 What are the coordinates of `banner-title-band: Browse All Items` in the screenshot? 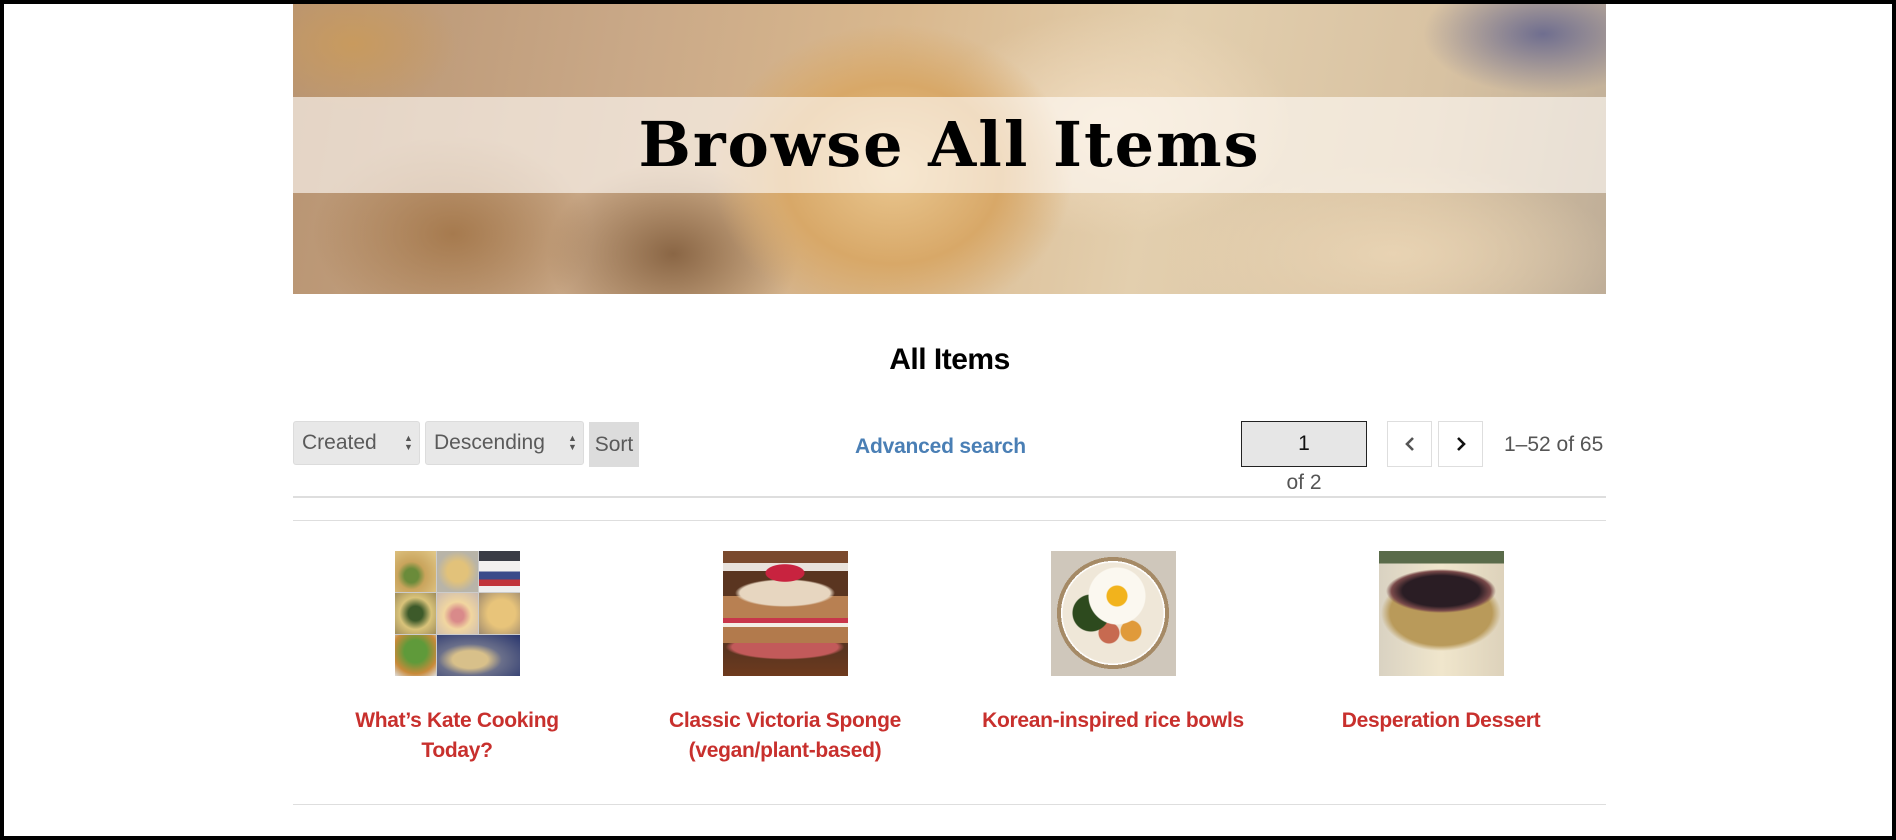 It's located at (949, 145).